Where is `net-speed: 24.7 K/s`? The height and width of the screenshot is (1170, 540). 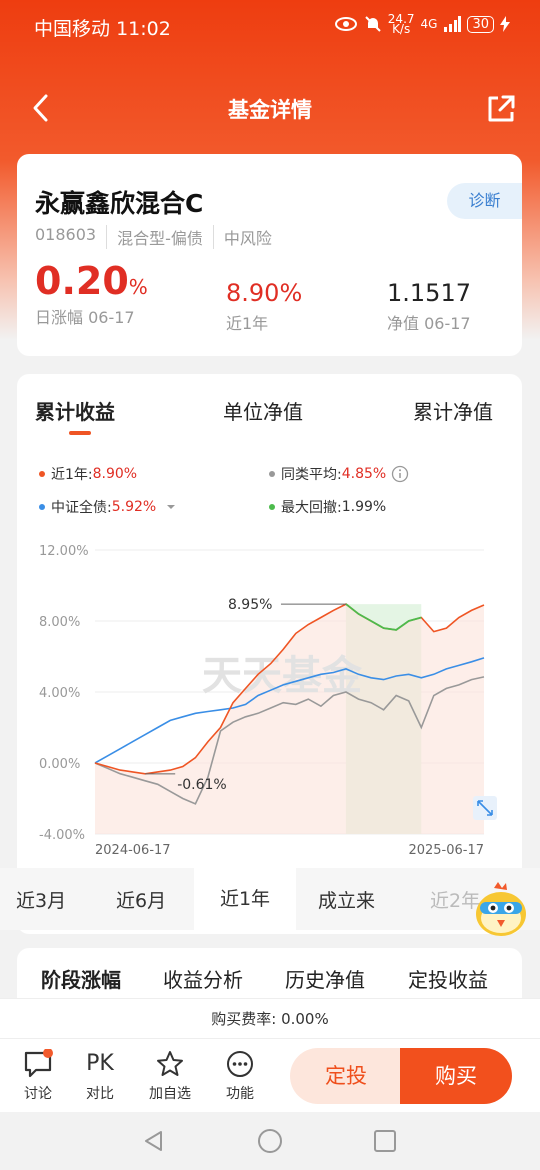
net-speed: 24.7 K/s is located at coordinates (401, 24).